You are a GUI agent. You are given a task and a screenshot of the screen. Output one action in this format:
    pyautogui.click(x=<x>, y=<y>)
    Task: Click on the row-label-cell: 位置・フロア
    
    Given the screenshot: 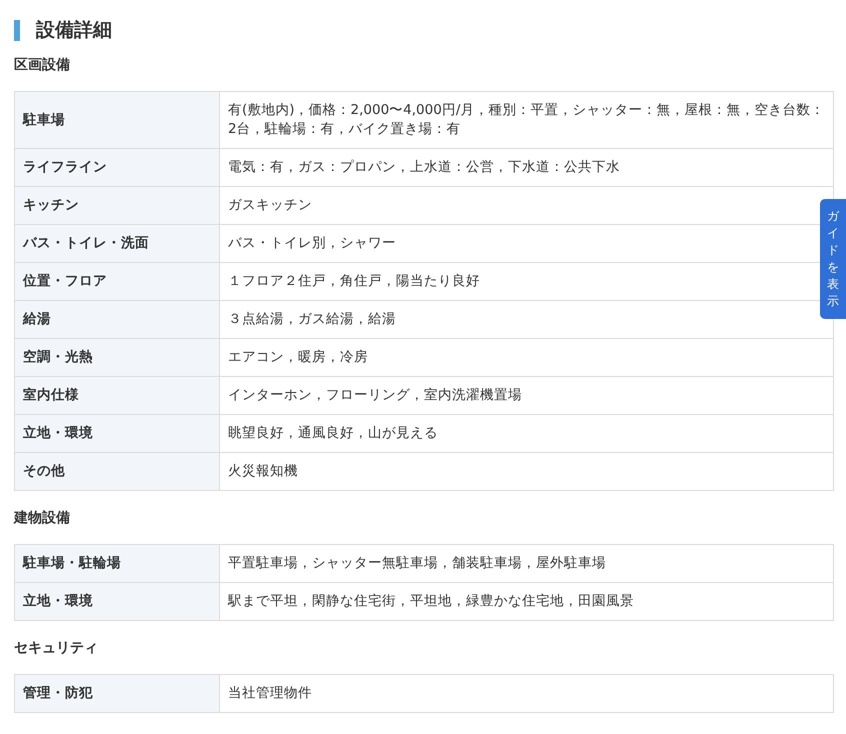 What is the action you would take?
    pyautogui.click(x=117, y=281)
    